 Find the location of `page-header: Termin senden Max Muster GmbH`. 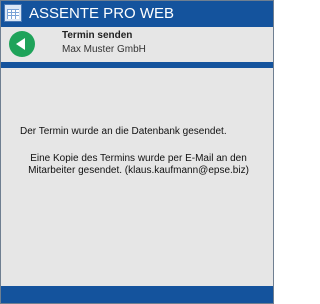

page-header: Termin senden Max Muster GmbH is located at coordinates (137, 44).